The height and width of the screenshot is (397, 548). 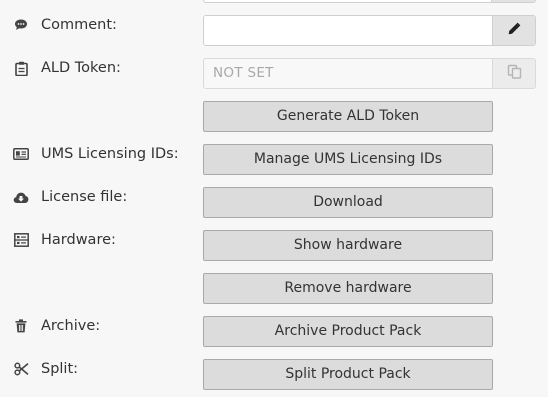 I want to click on comment-icon, so click(x=21, y=25).